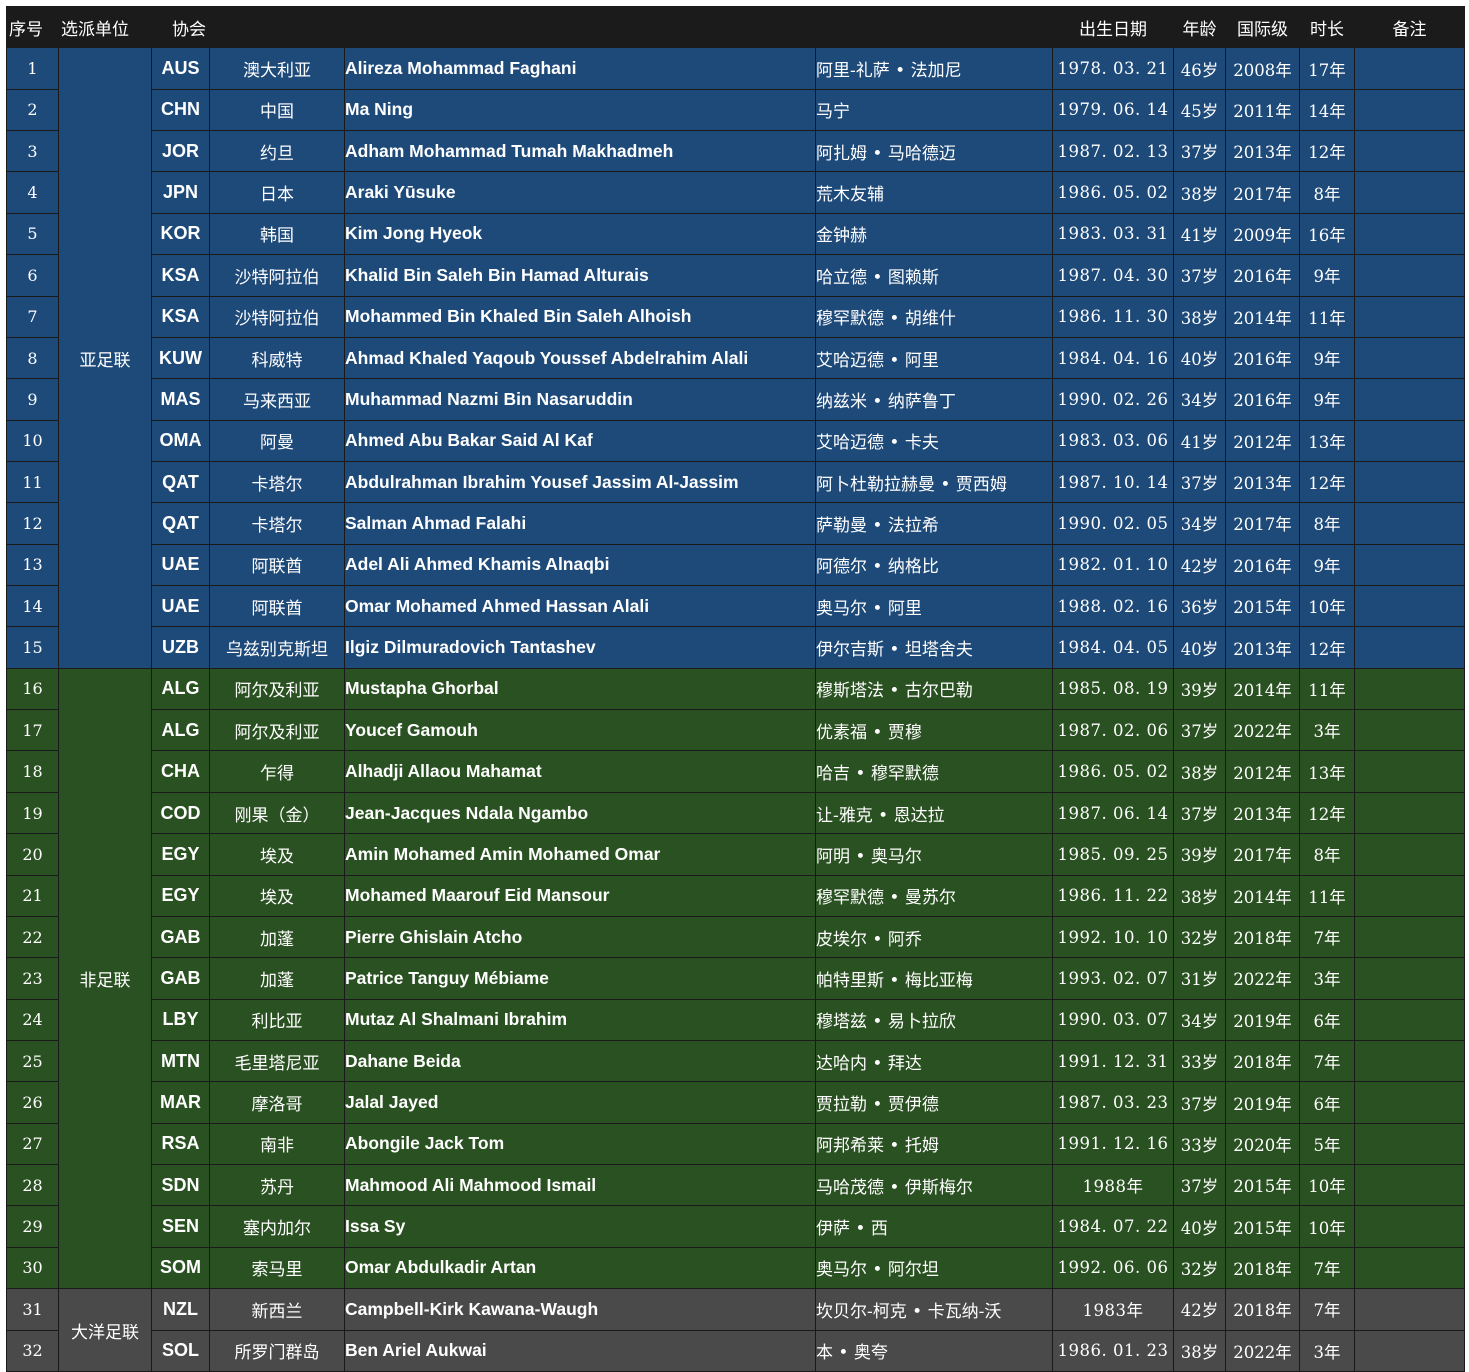 Image resolution: width=1469 pixels, height=1372 pixels. Describe the element at coordinates (1327, 606) in the screenshot. I see `tenure: 10年` at that location.